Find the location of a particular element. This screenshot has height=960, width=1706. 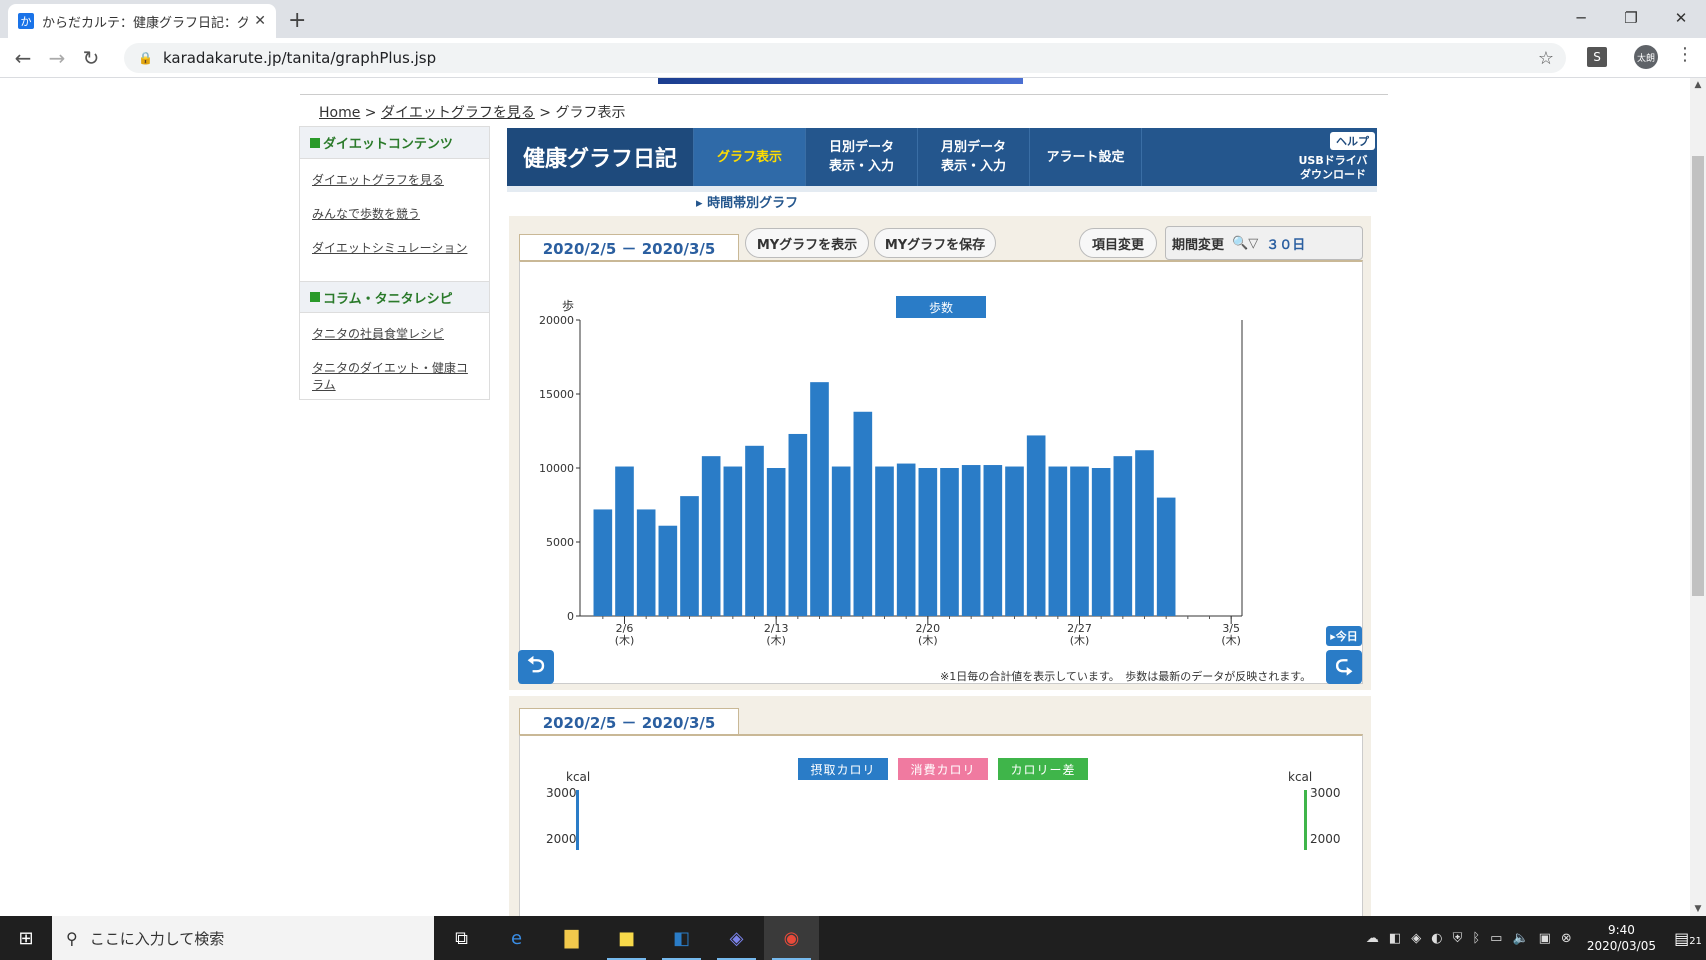

sidebar-section-column: コラム・タニタレシピ is located at coordinates (394, 297).